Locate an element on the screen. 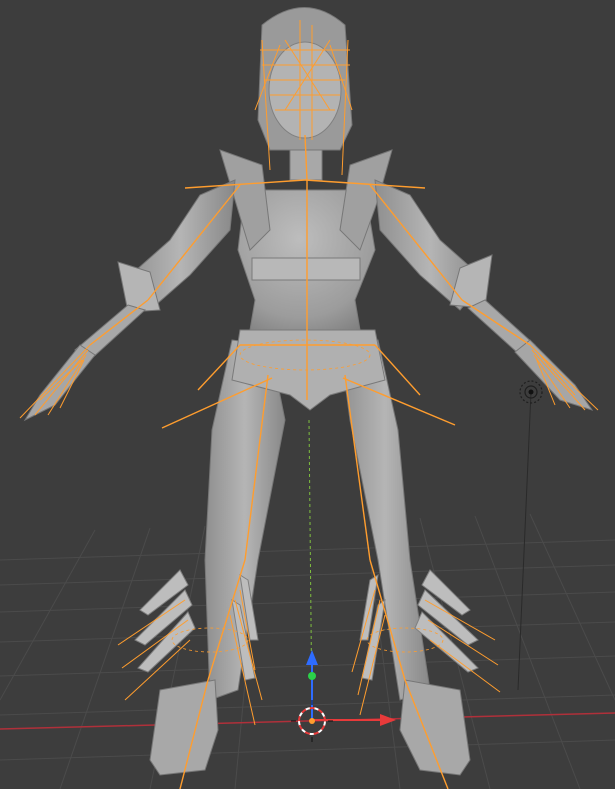  x-arrow-icon is located at coordinates (388, 720).